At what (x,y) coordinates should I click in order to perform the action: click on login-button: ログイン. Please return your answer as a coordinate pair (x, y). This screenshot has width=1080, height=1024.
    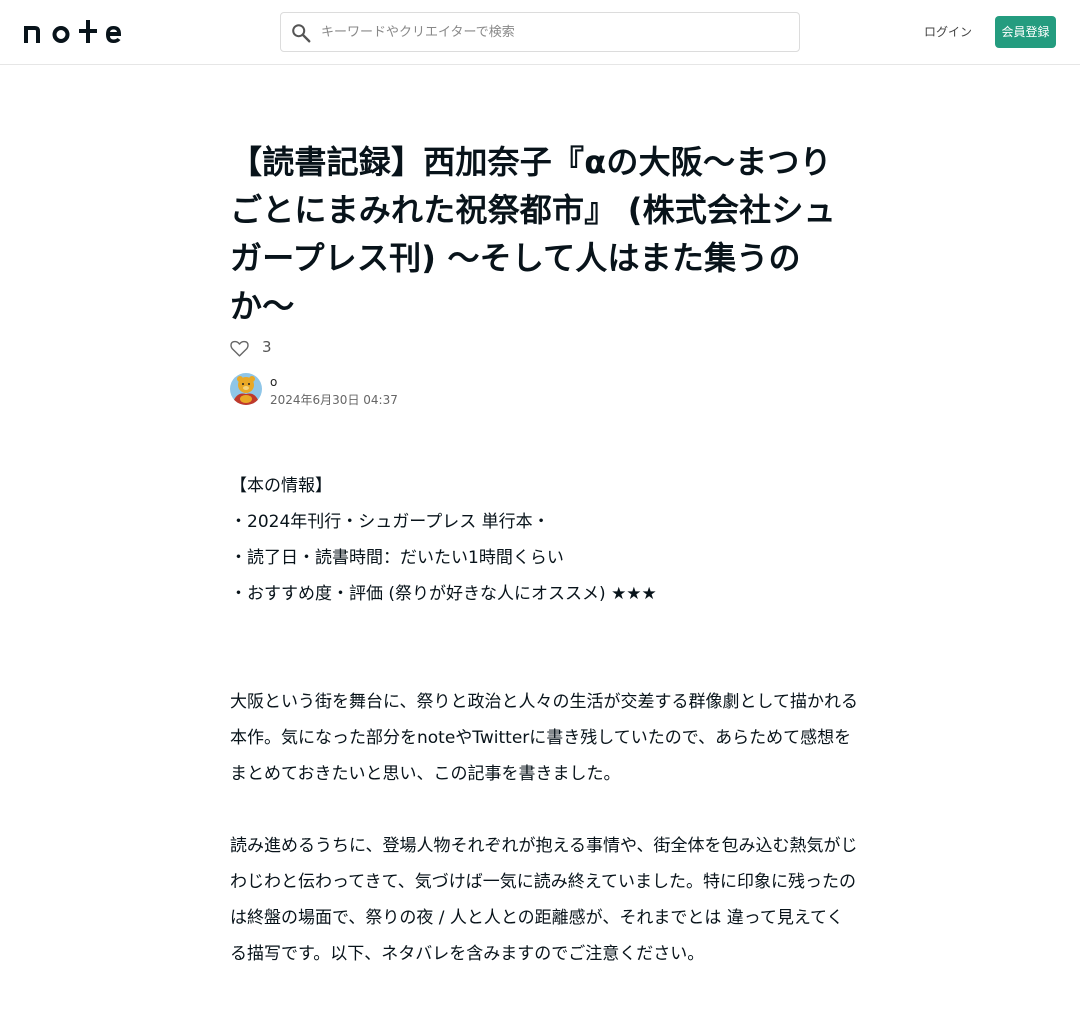
    Looking at the image, I should click on (948, 32).